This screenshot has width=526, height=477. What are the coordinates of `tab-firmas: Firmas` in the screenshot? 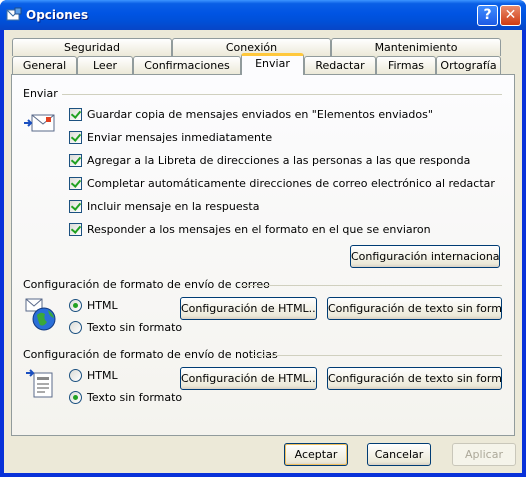 It's located at (406, 65).